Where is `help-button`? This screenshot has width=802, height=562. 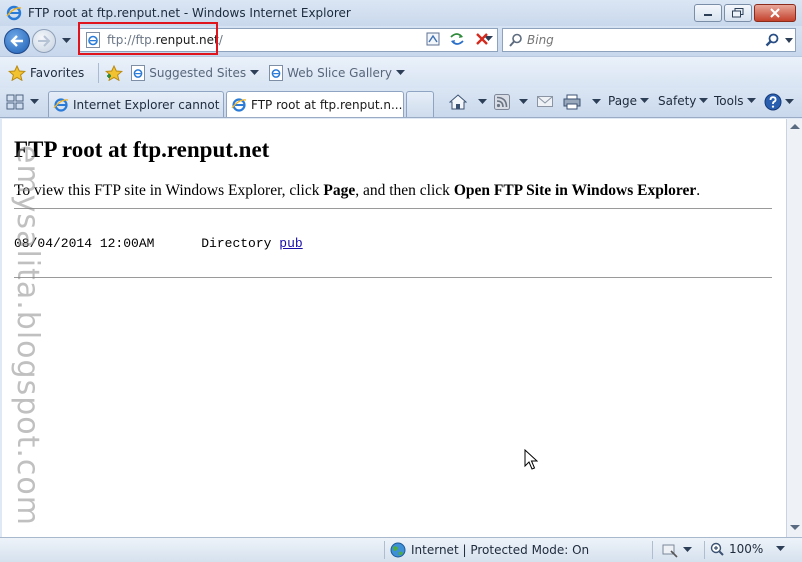 help-button is located at coordinates (779, 102).